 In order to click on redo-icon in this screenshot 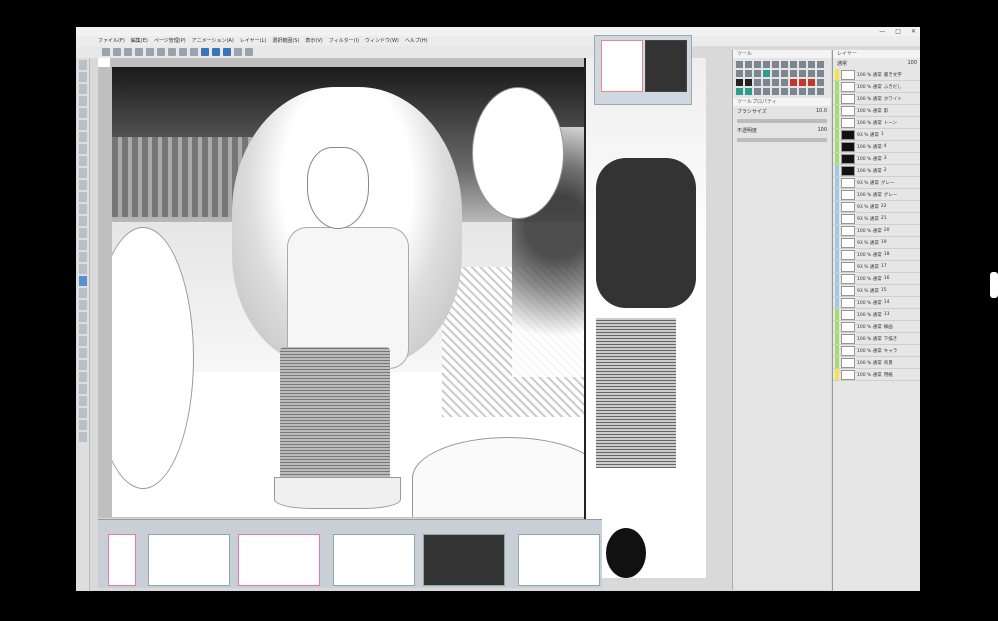, I will do `click(161, 52)`.